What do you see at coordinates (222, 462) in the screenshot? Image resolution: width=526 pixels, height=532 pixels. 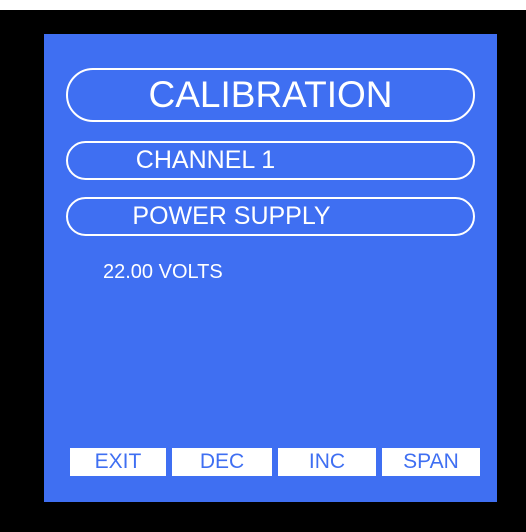 I see `decrease-button: DEC` at bounding box center [222, 462].